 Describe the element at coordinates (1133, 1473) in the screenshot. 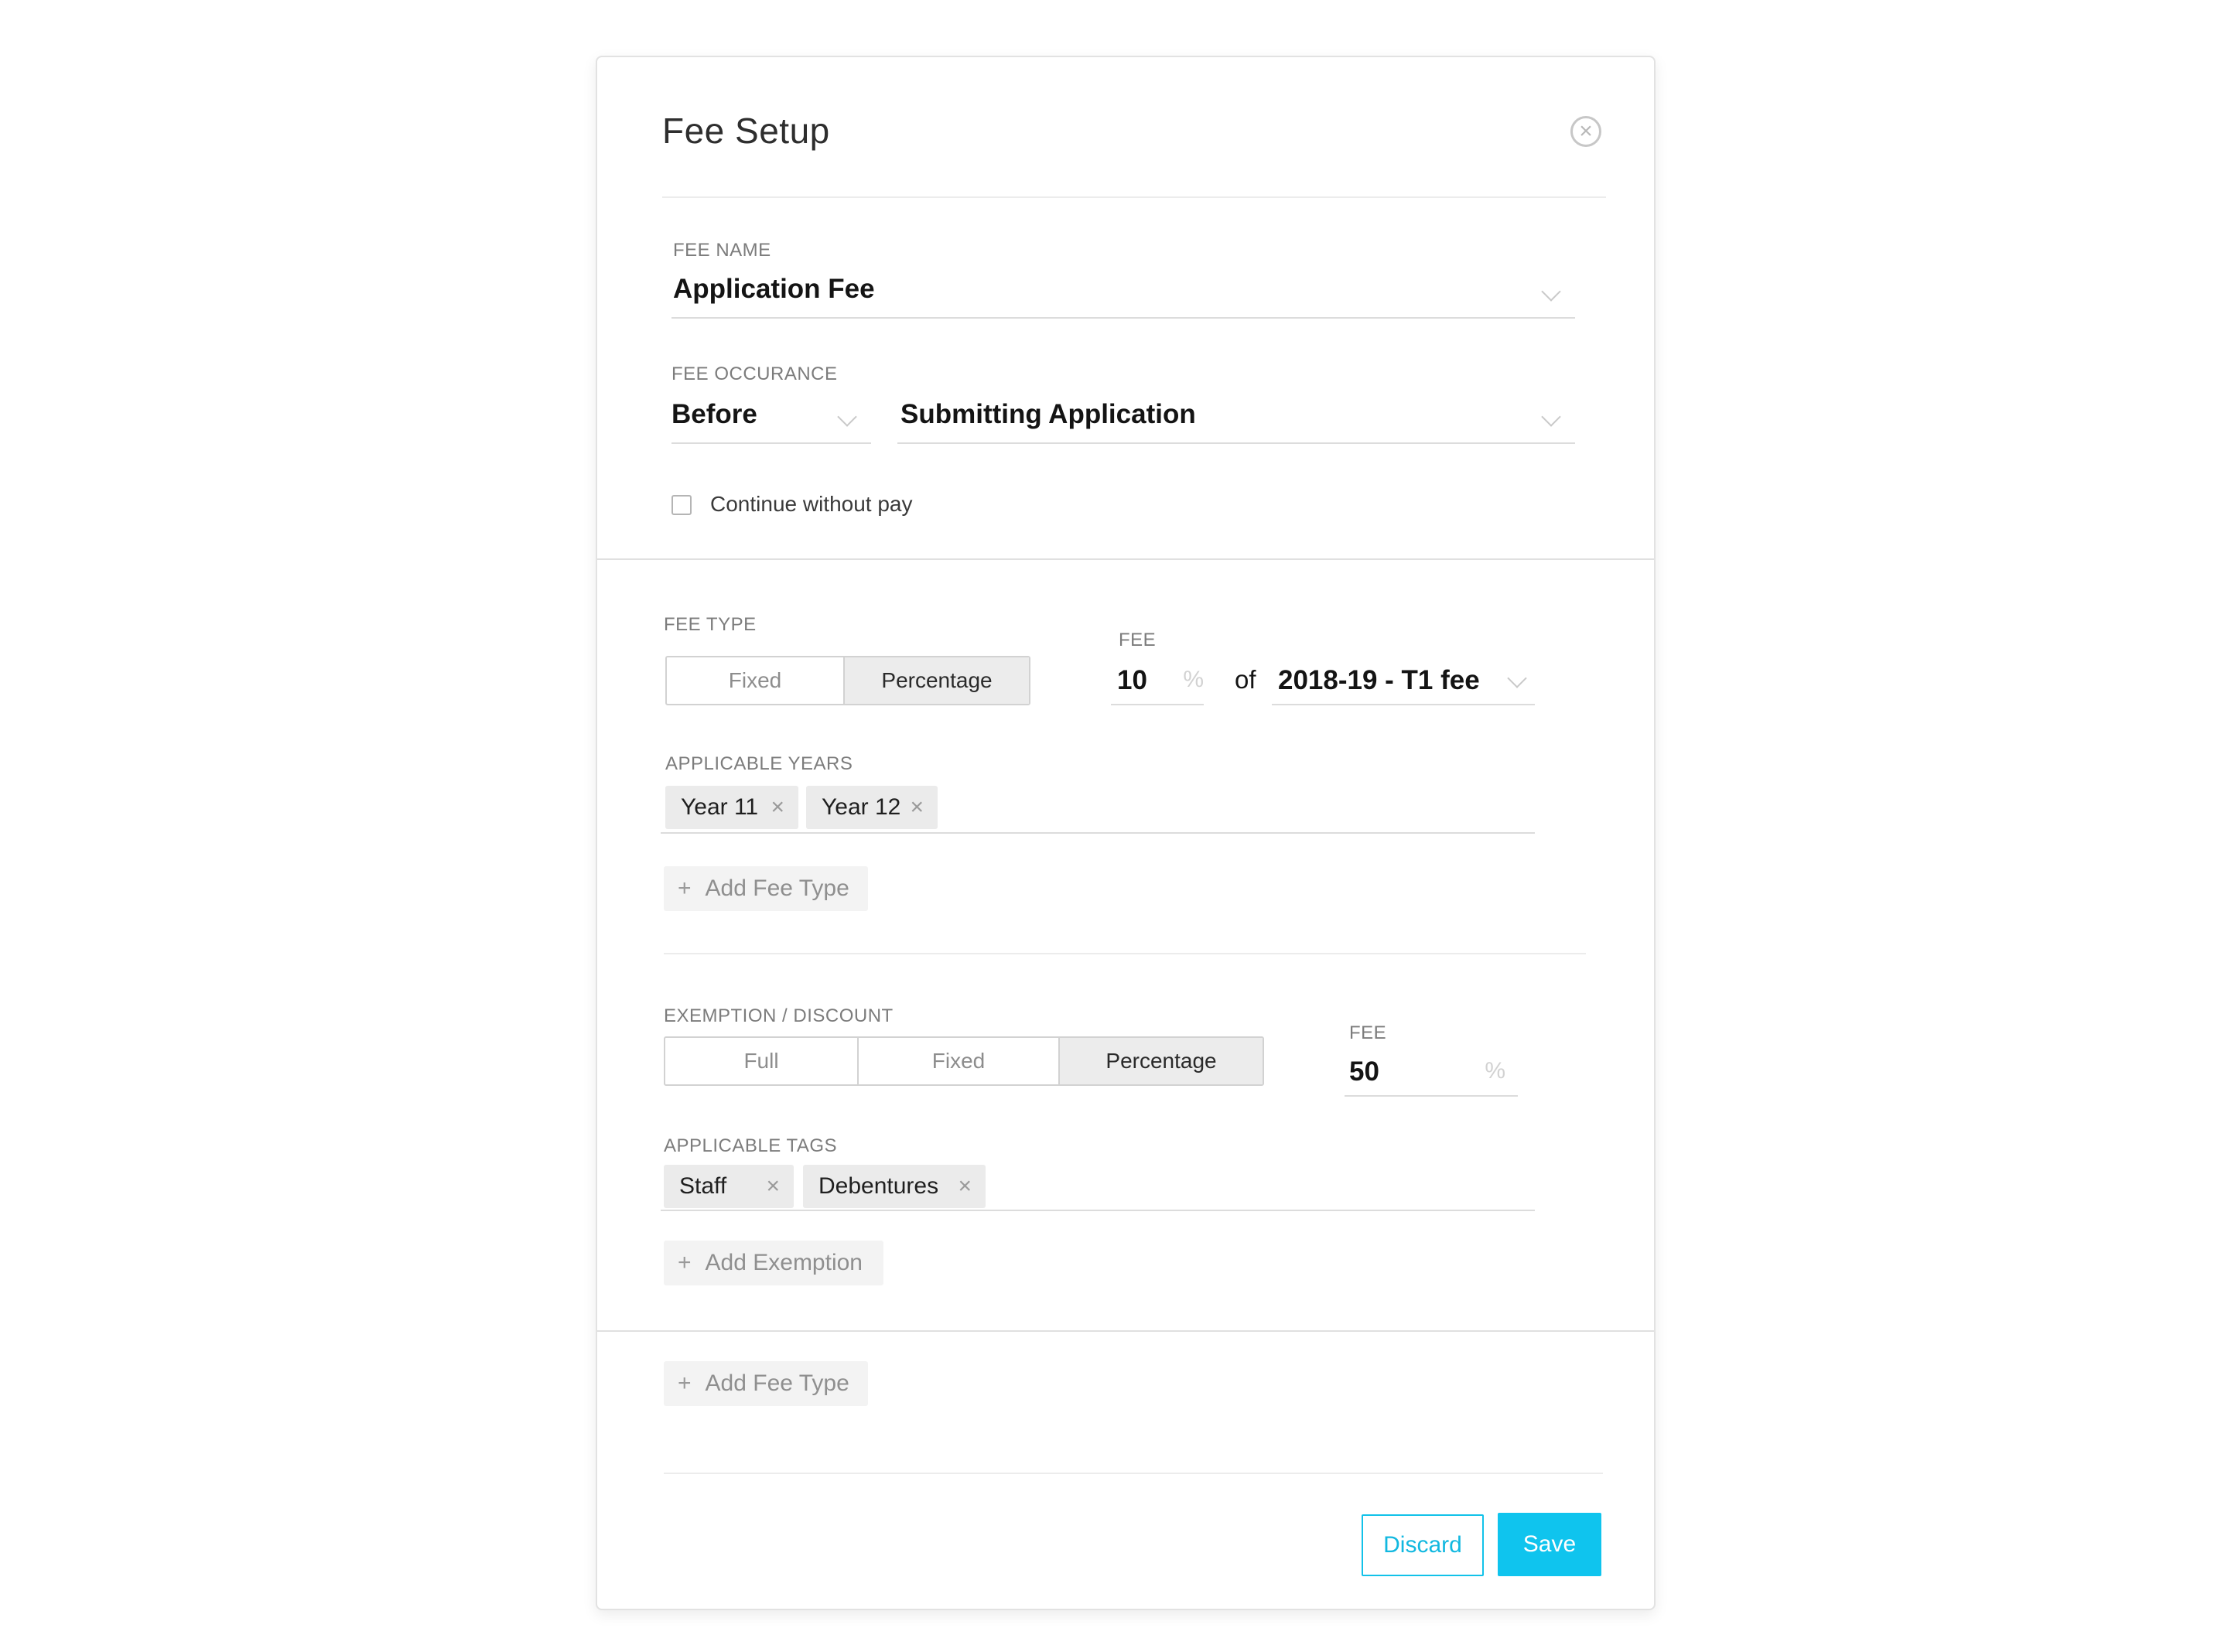

I see `footer-divider` at that location.